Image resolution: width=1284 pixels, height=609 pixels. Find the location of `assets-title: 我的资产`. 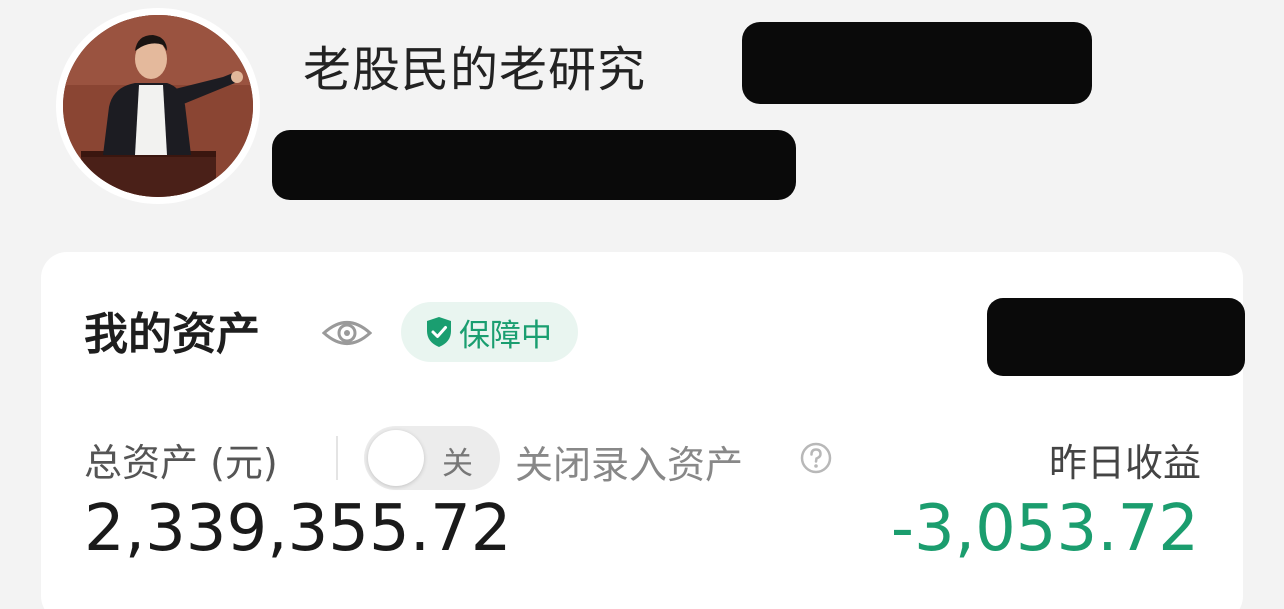

assets-title: 我的资产 is located at coordinates (172, 334).